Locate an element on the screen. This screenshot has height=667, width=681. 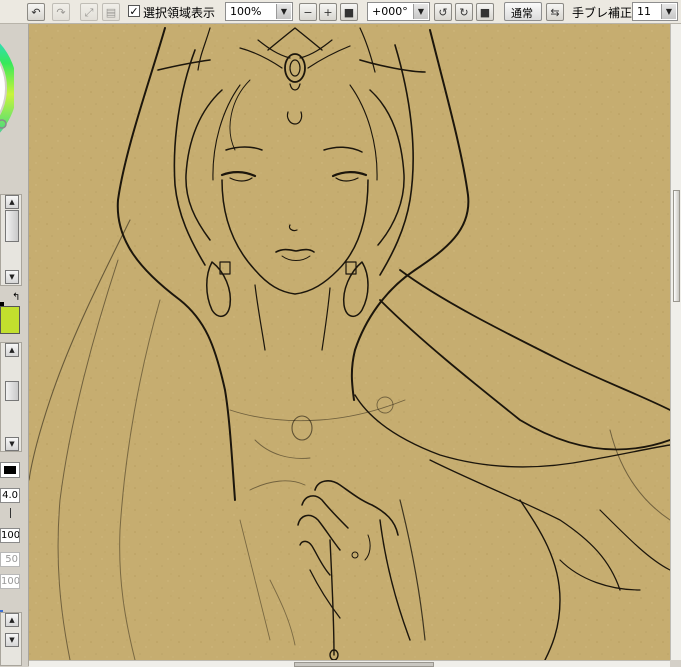
density-field: 100 is located at coordinates (10, 535).